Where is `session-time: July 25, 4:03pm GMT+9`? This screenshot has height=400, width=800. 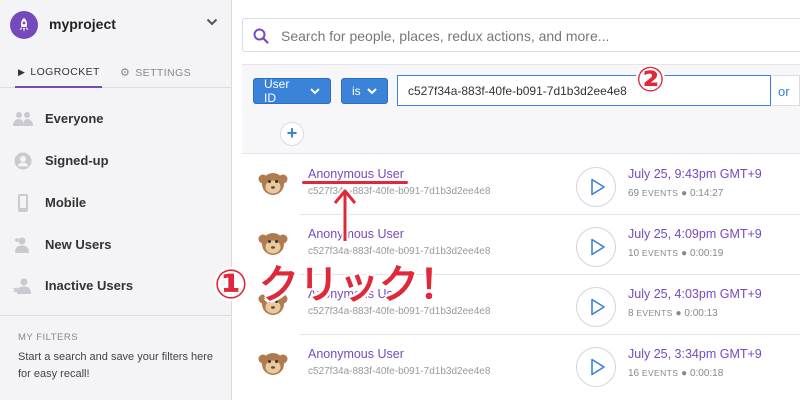 session-time: July 25, 4:03pm GMT+9 is located at coordinates (695, 294).